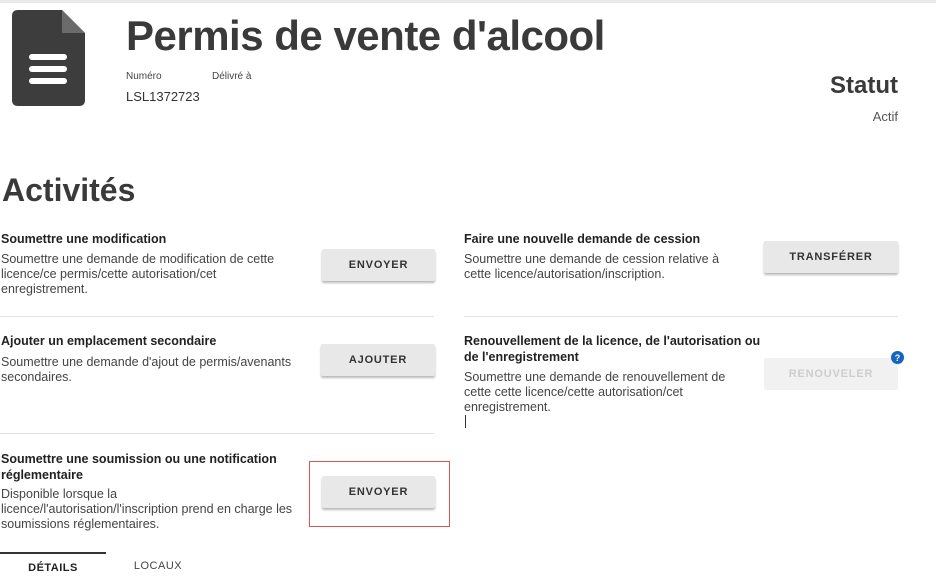  Describe the element at coordinates (831, 374) in the screenshot. I see `renouveler-button: RENOUVELER` at that location.